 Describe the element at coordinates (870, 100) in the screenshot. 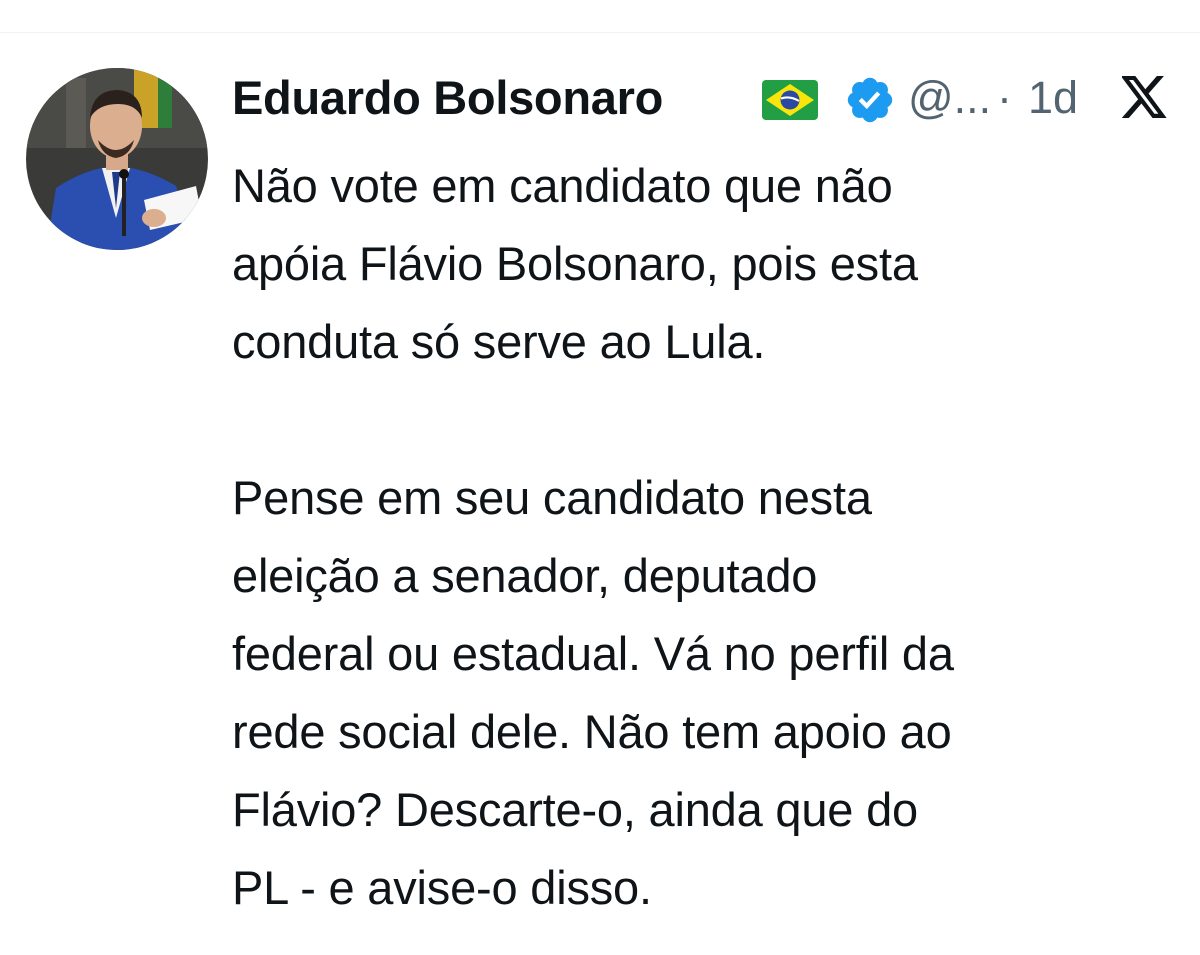

I see `verified-badge-icon` at that location.